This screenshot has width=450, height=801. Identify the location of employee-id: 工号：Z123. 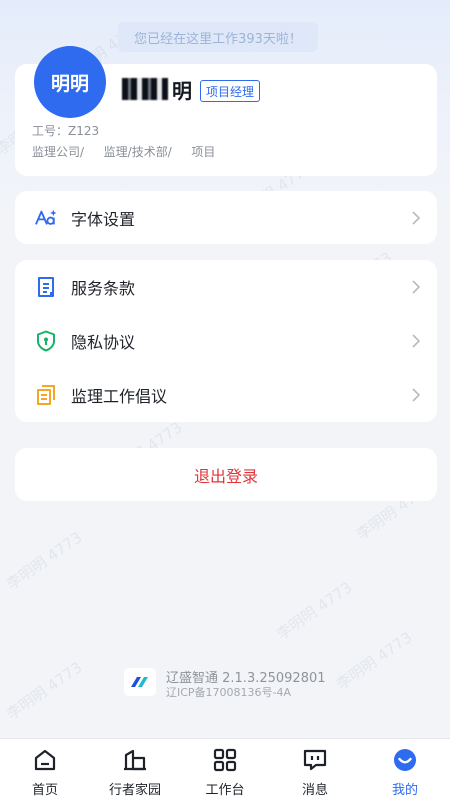
(66, 131).